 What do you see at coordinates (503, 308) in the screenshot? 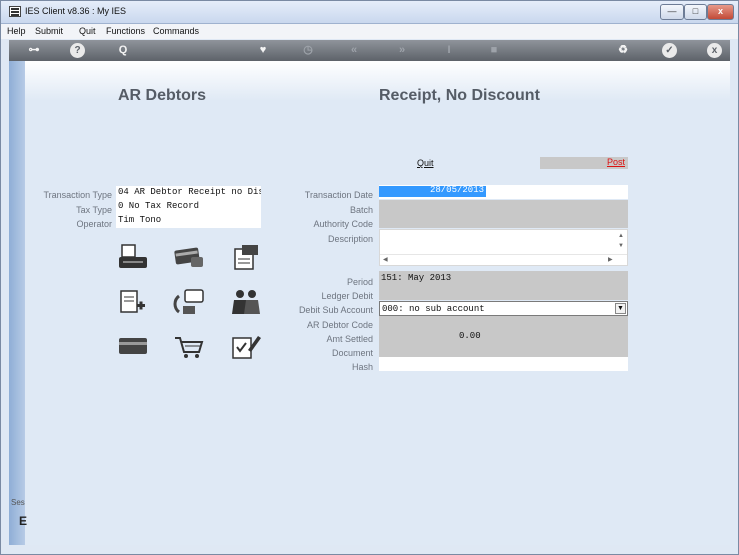
I see `debit-sub-account-select: 000: no sub account ▼` at bounding box center [503, 308].